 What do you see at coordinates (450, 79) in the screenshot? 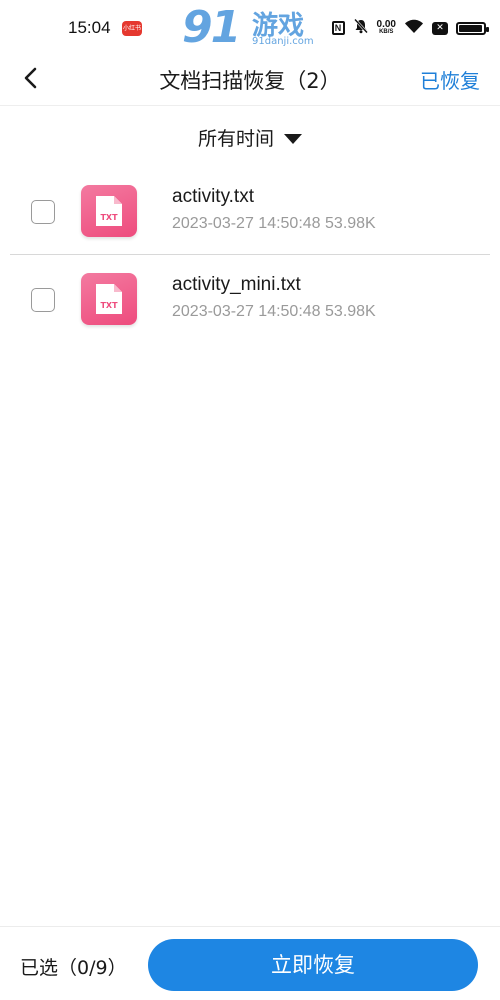
I see `recovered-link: 已恢复` at bounding box center [450, 79].